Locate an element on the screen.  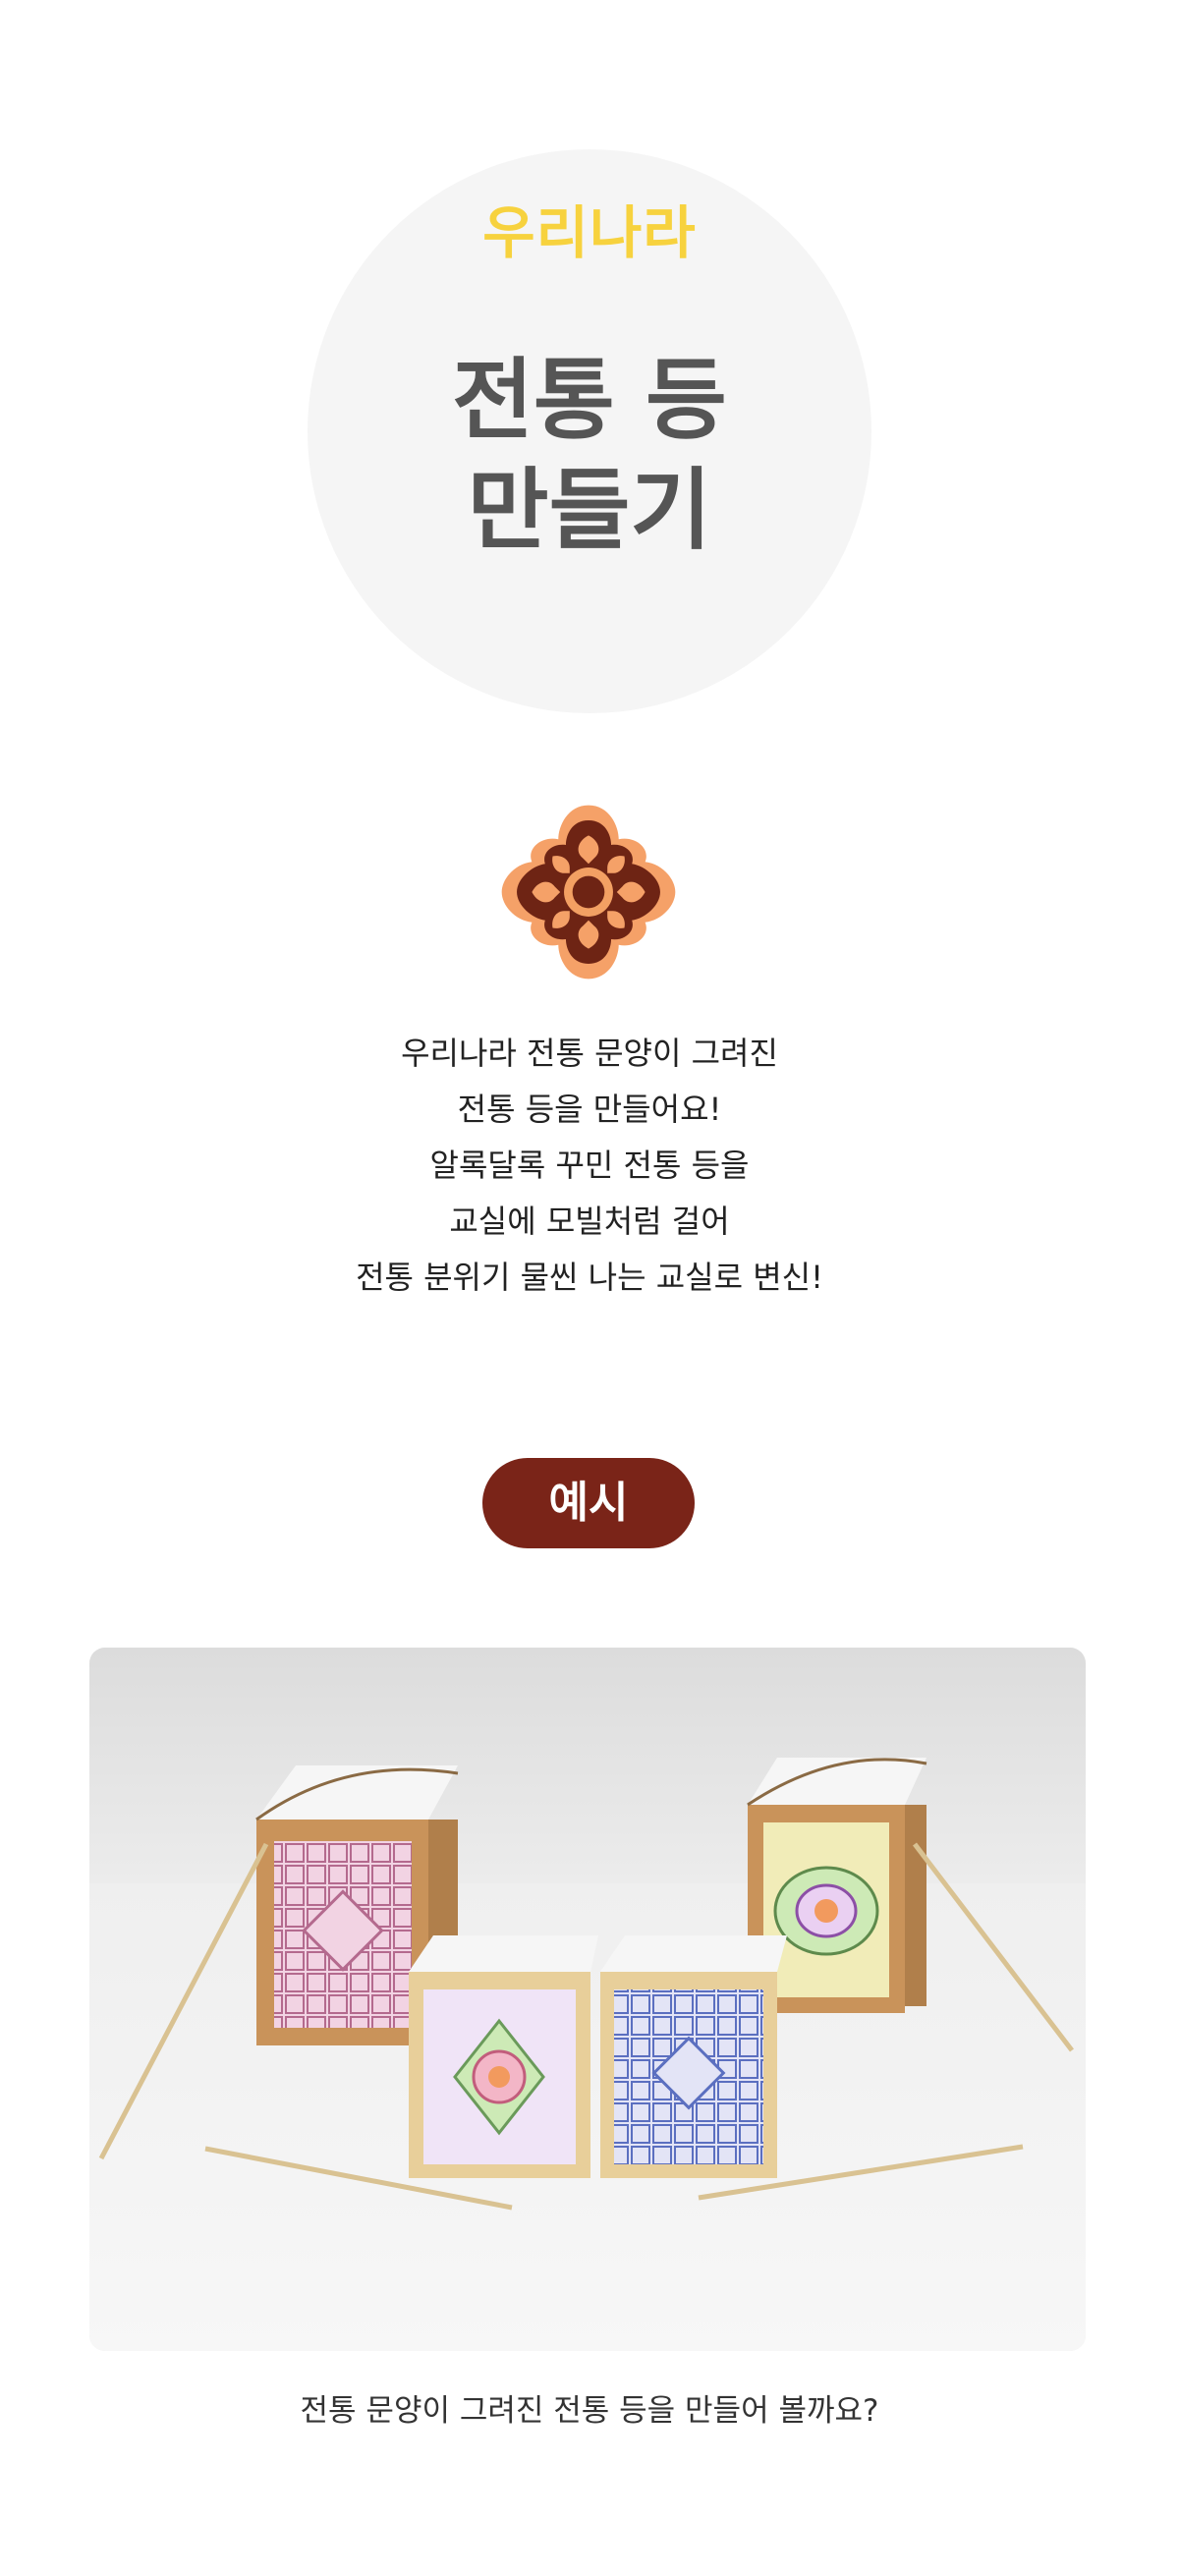
description-line-2: 전통 등을 만들어요! is located at coordinates (589, 1109).